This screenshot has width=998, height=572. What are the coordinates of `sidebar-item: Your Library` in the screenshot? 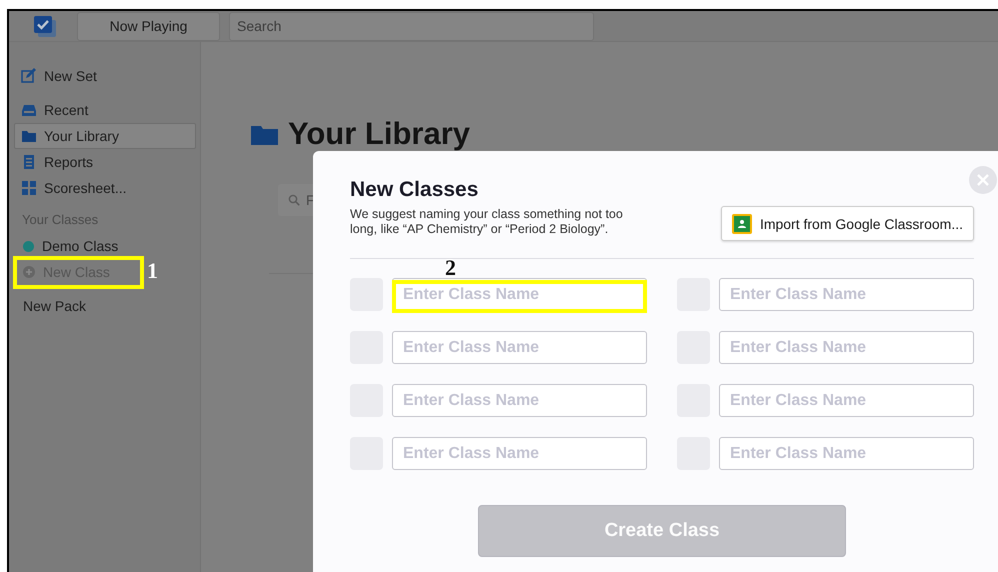 It's located at (105, 136).